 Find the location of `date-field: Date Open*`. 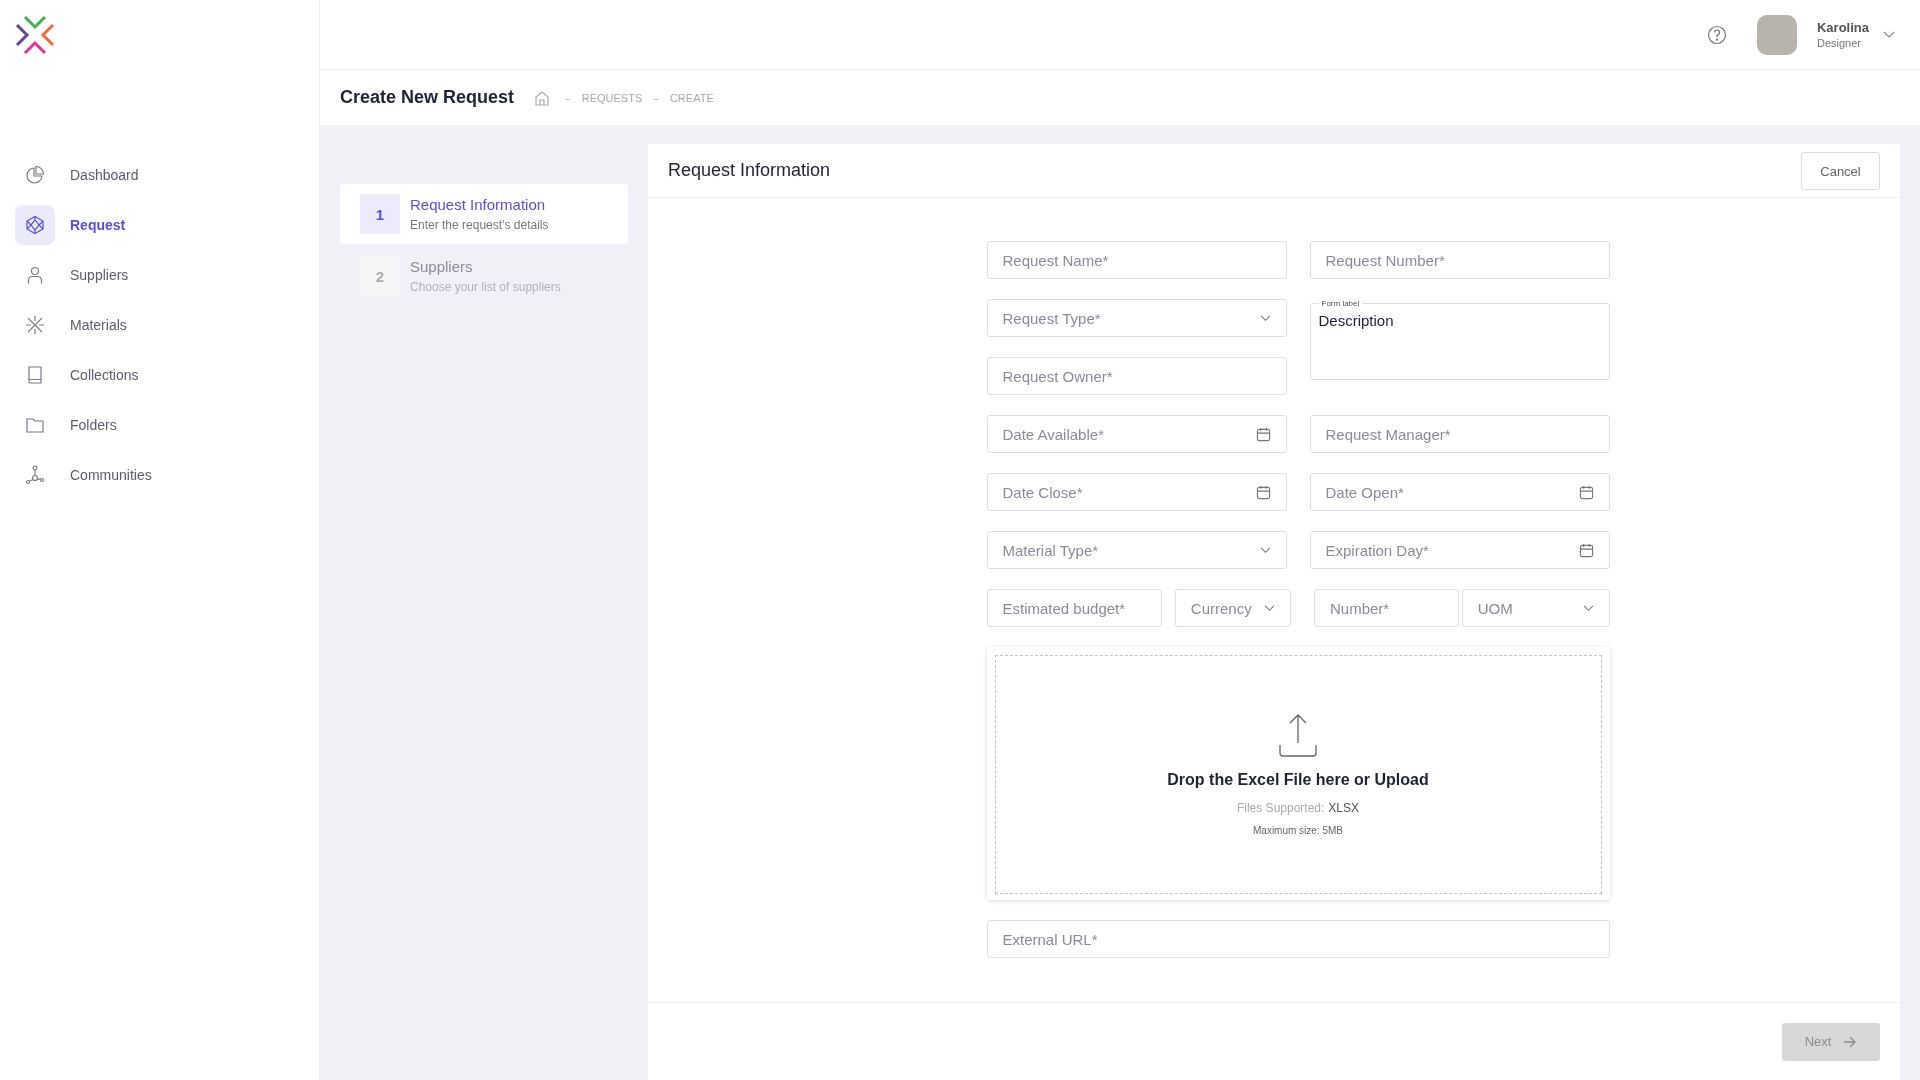

date-field: Date Open* is located at coordinates (1459, 492).